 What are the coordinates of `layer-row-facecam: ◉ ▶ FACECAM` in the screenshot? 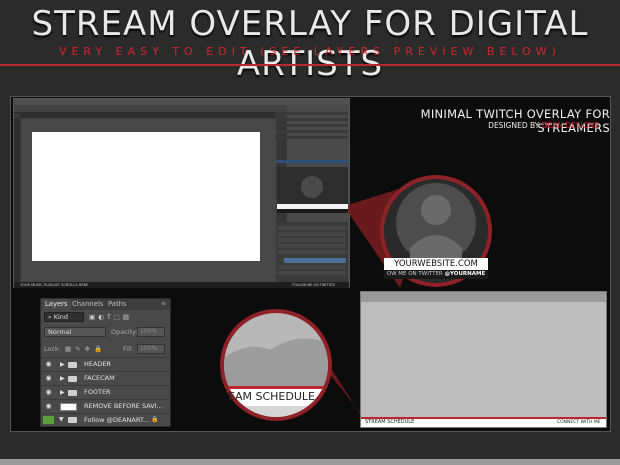 It's located at (105, 378).